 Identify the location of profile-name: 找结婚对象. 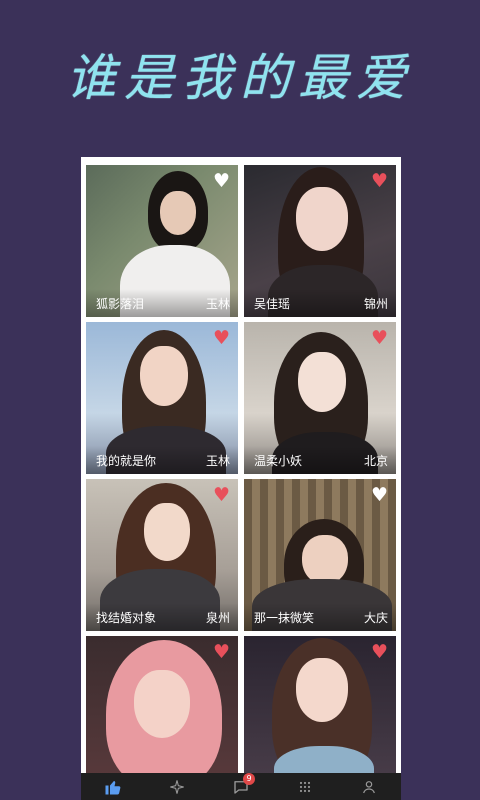
(126, 617).